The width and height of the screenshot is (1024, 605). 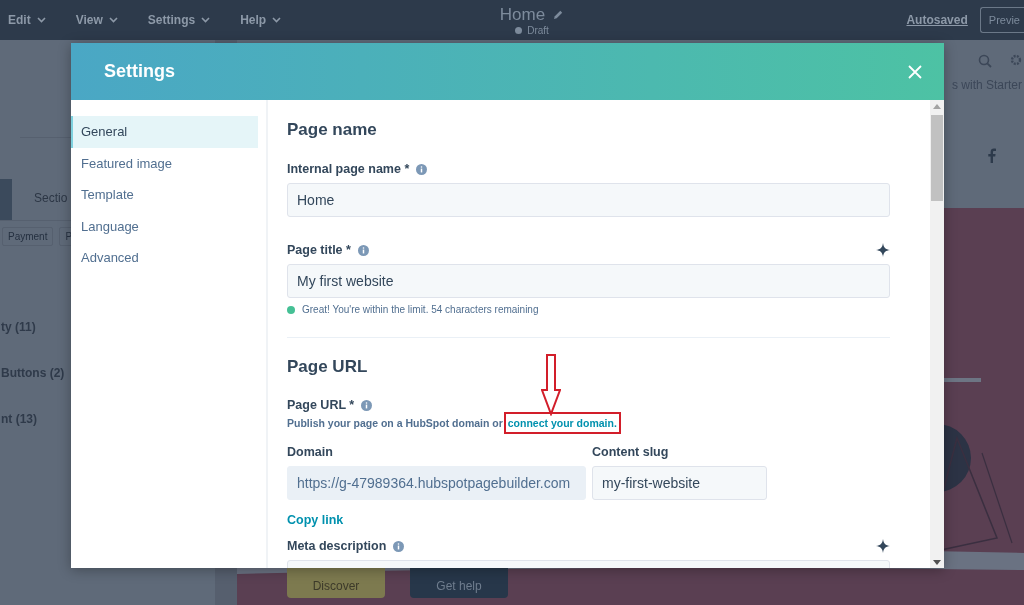 I want to click on page-title: Home, so click(x=522, y=14).